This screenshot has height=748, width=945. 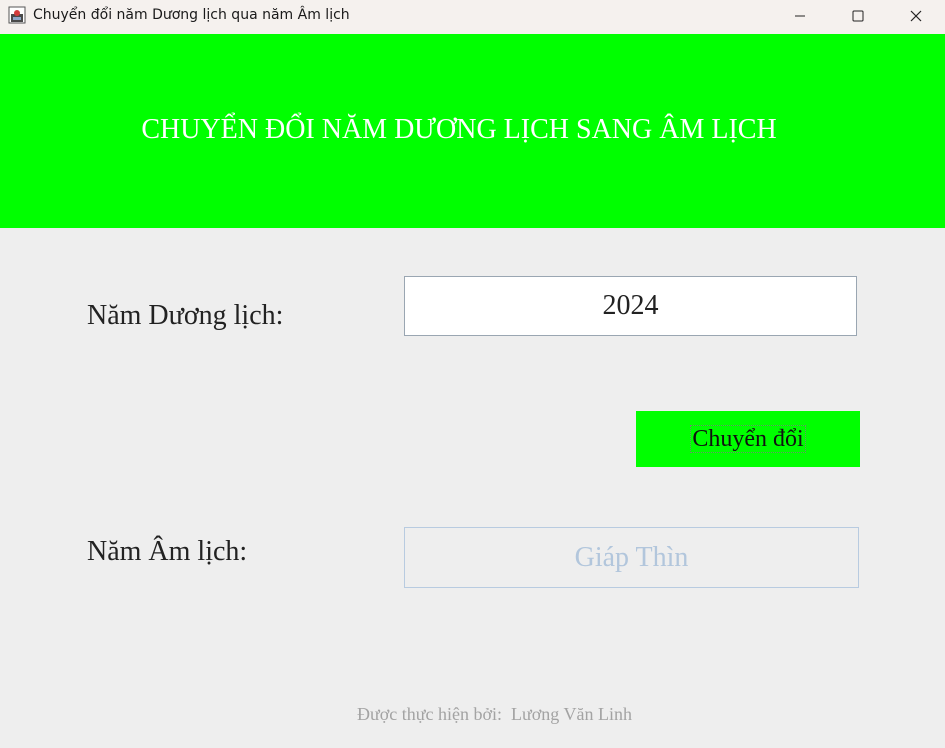 I want to click on convert-button-label: Chuyển đổi, so click(x=748, y=439).